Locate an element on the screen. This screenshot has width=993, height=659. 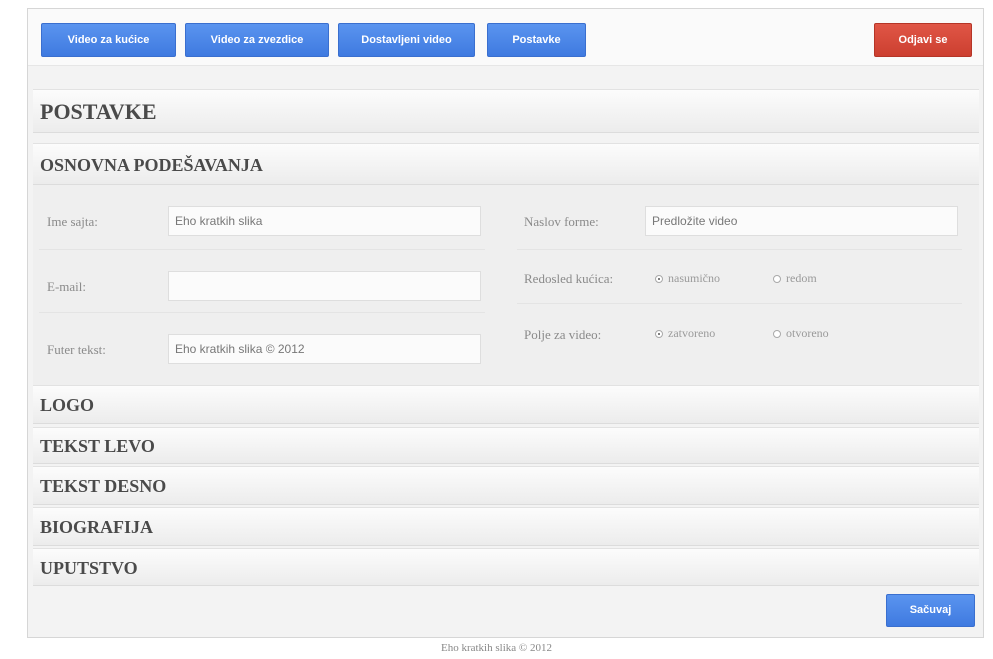
house-order-random-radio is located at coordinates (659, 279).